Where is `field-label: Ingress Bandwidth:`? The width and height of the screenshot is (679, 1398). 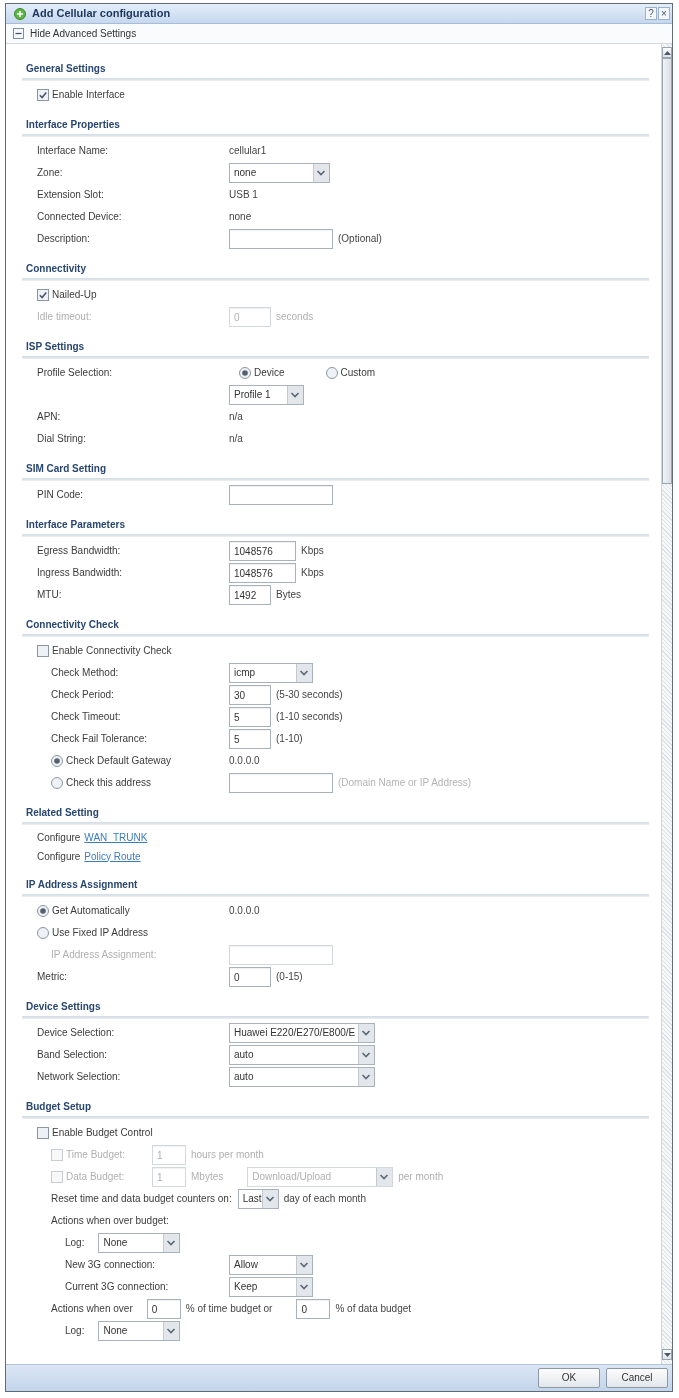 field-label: Ingress Bandwidth: is located at coordinates (80, 572).